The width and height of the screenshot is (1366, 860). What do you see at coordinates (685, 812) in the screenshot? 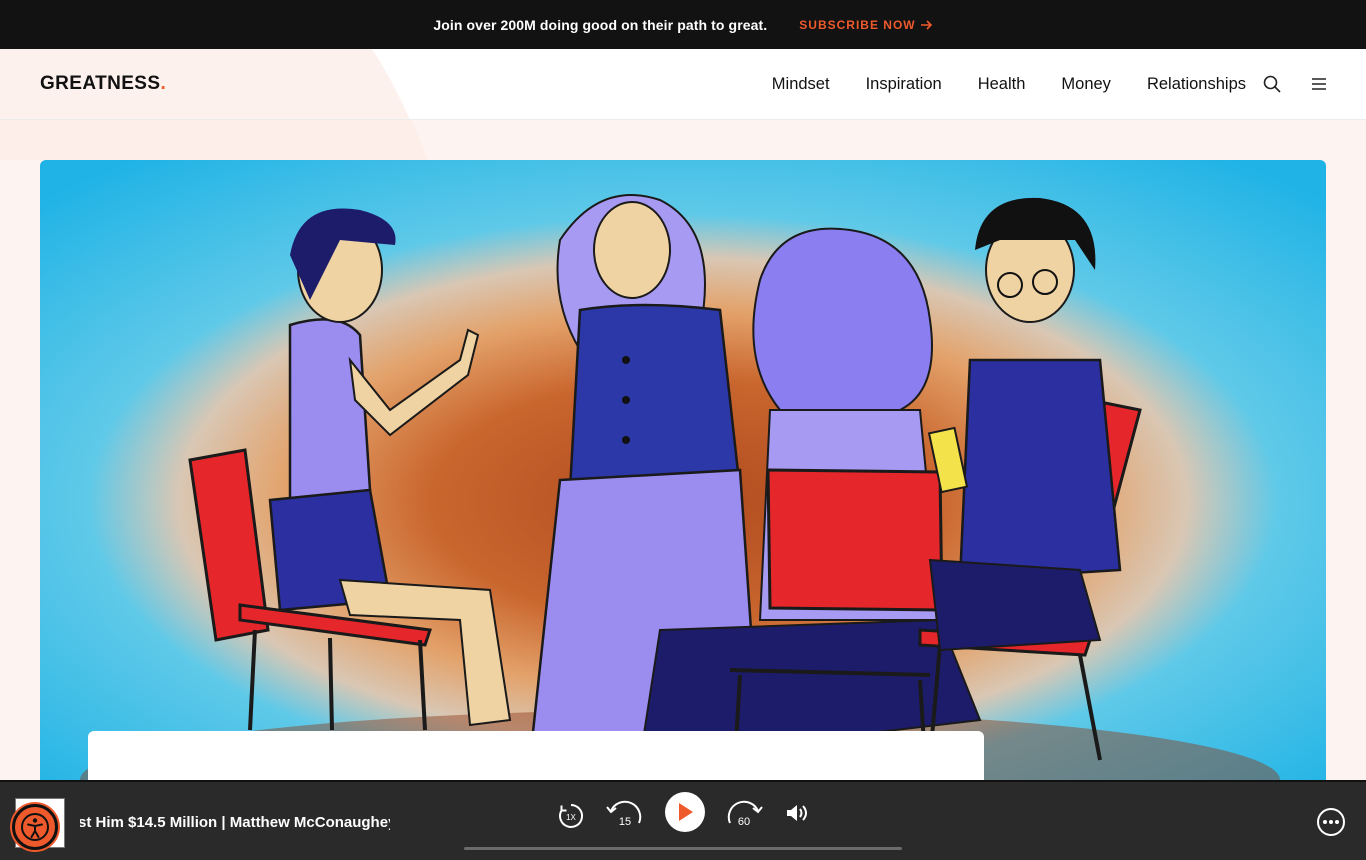
I see `play-icon` at bounding box center [685, 812].